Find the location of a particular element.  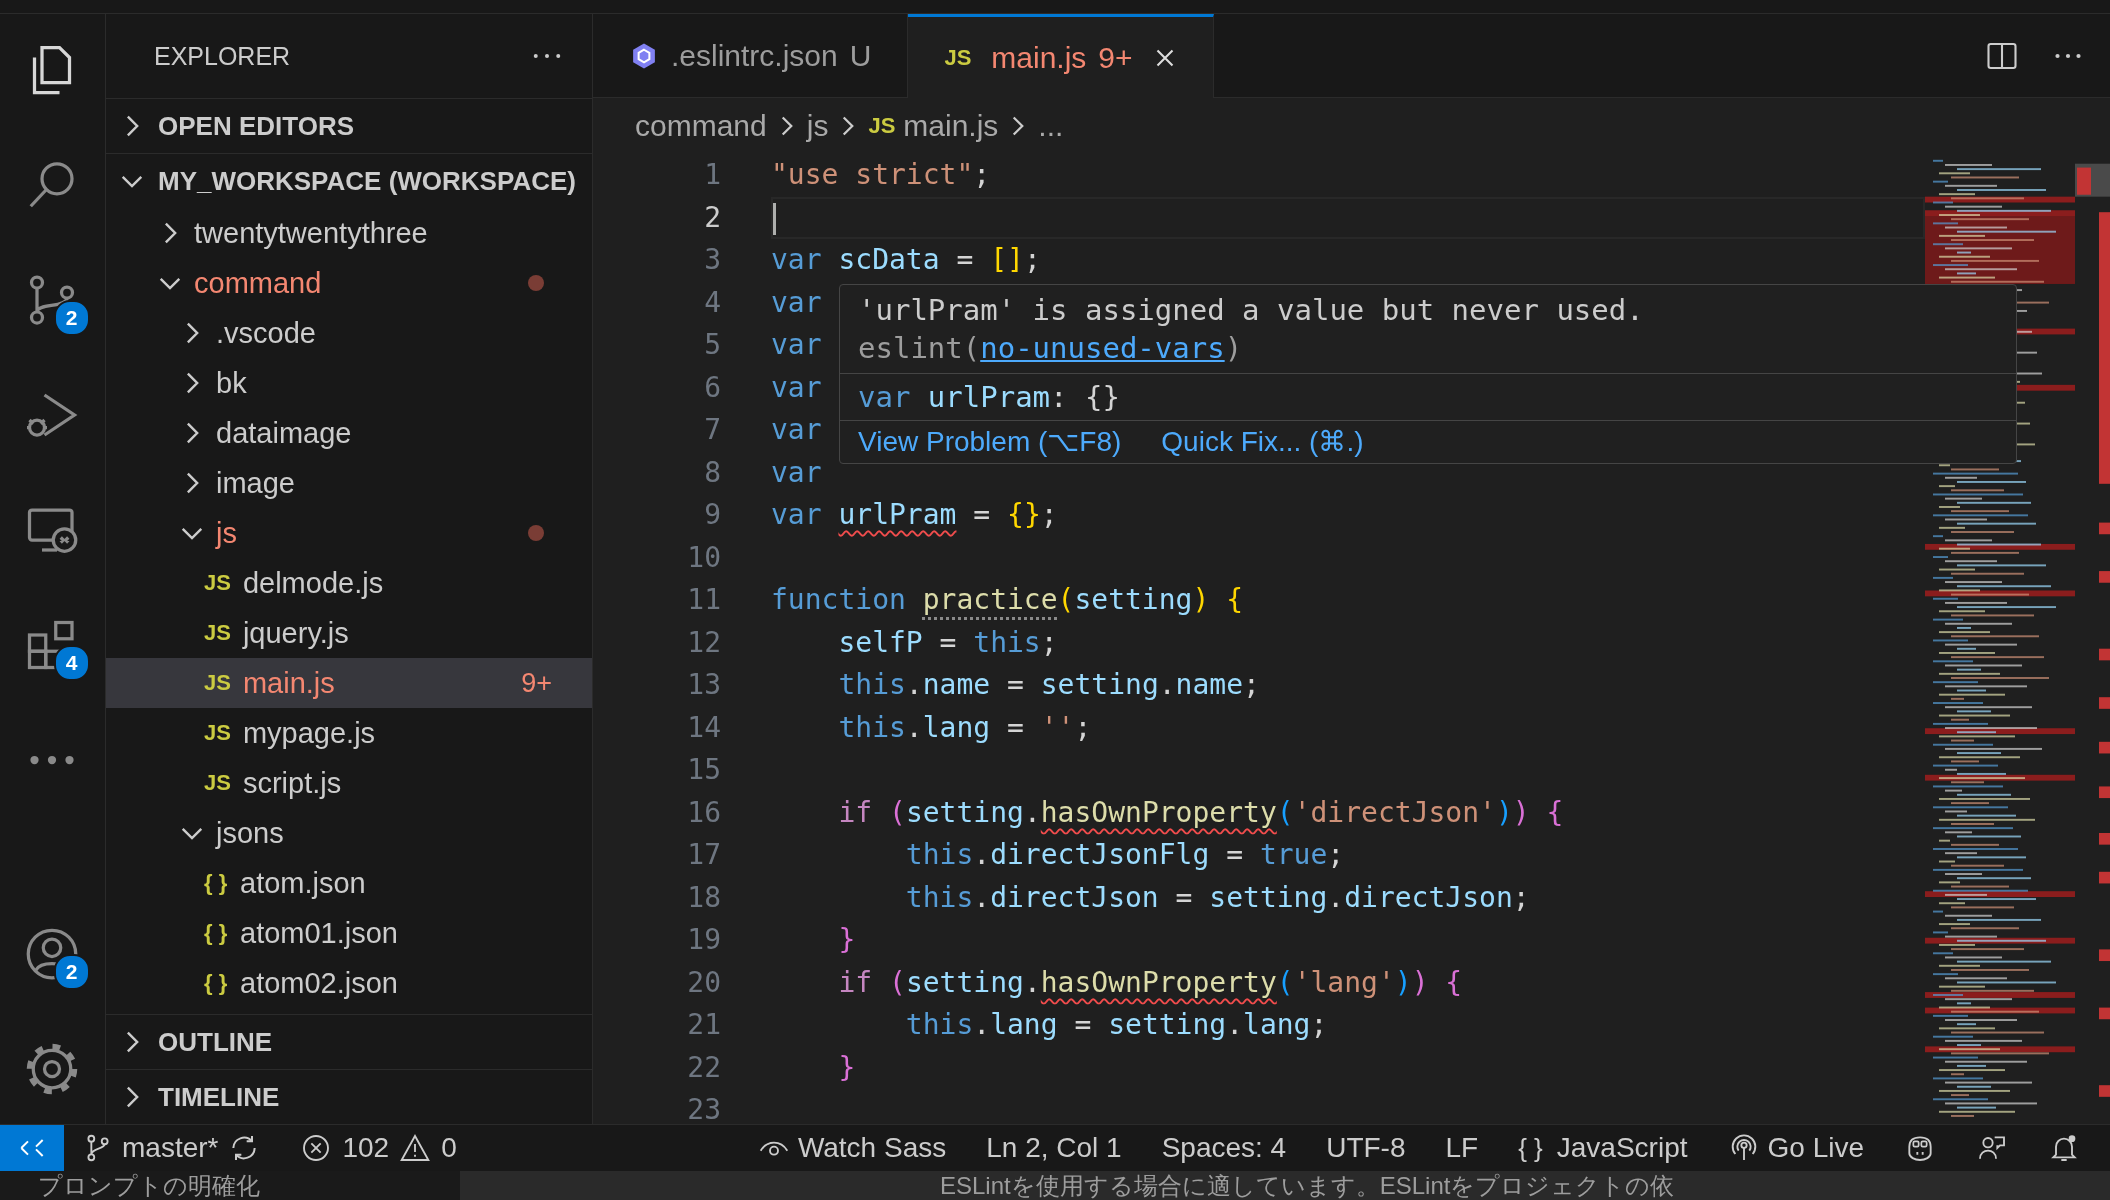

tree-item: JS script.js is located at coordinates (349, 783).